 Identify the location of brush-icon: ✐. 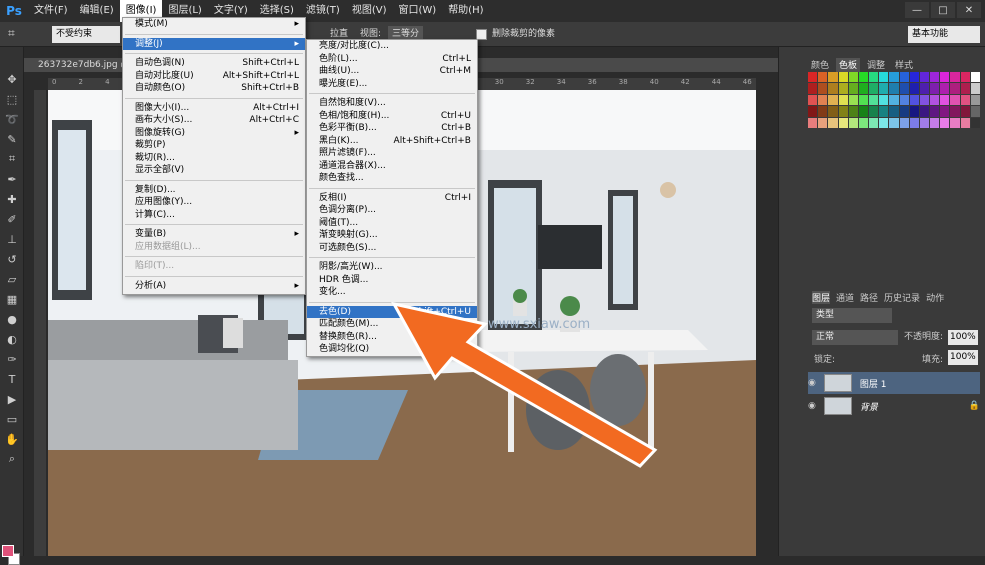
(12, 219).